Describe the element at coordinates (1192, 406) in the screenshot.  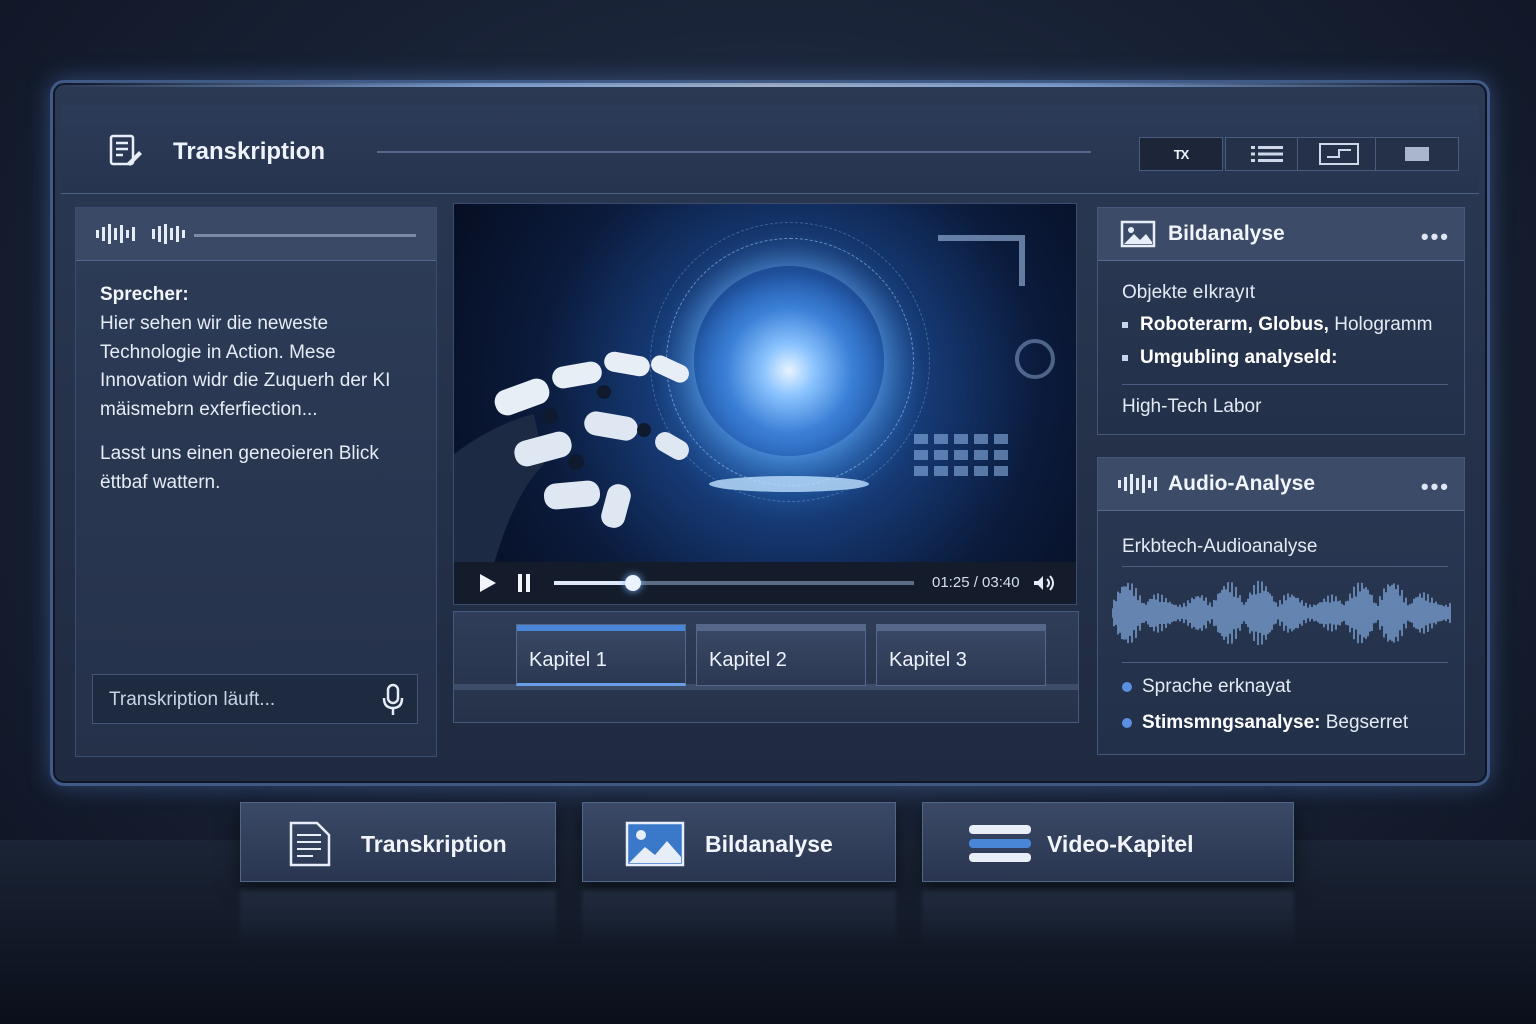
I see `environment-value: High-Tech Labor` at that location.